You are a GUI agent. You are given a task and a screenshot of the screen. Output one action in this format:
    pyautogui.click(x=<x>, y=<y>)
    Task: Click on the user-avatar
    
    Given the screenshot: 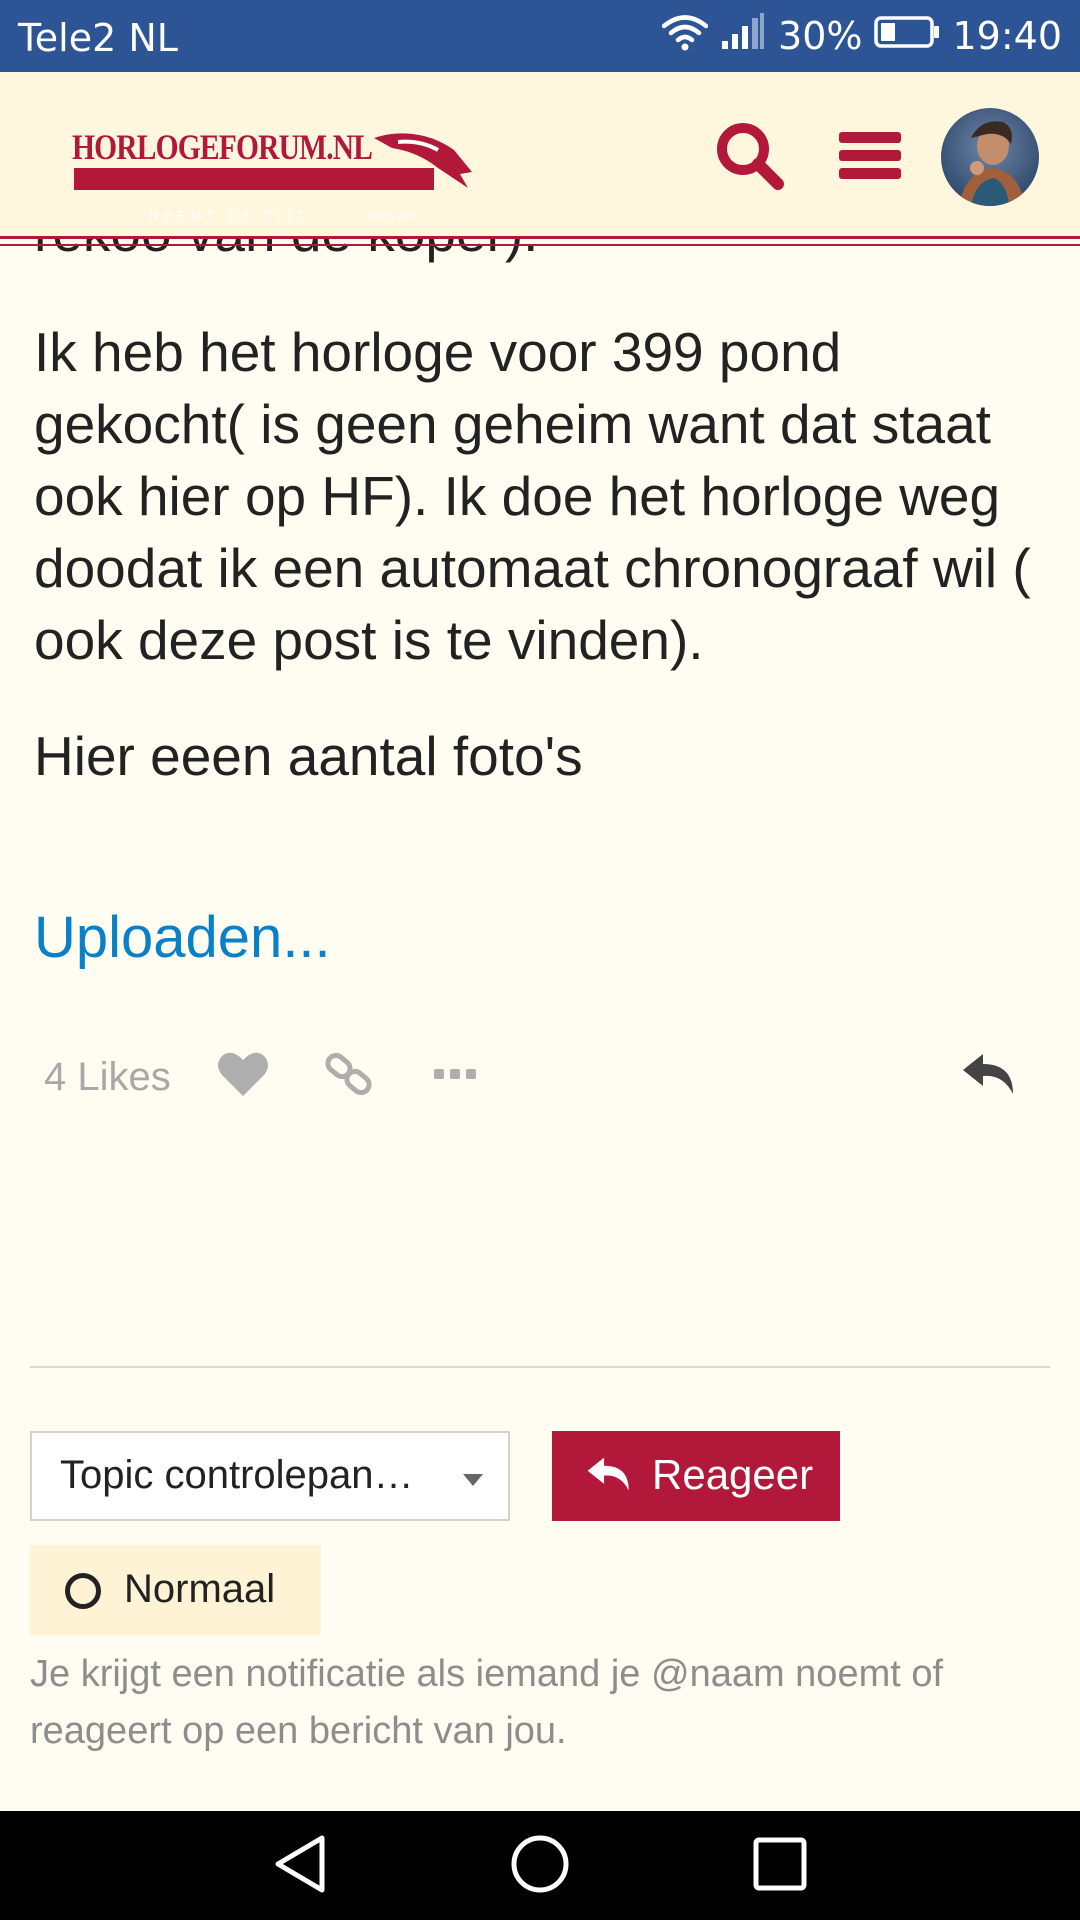 What is the action you would take?
    pyautogui.click(x=990, y=157)
    